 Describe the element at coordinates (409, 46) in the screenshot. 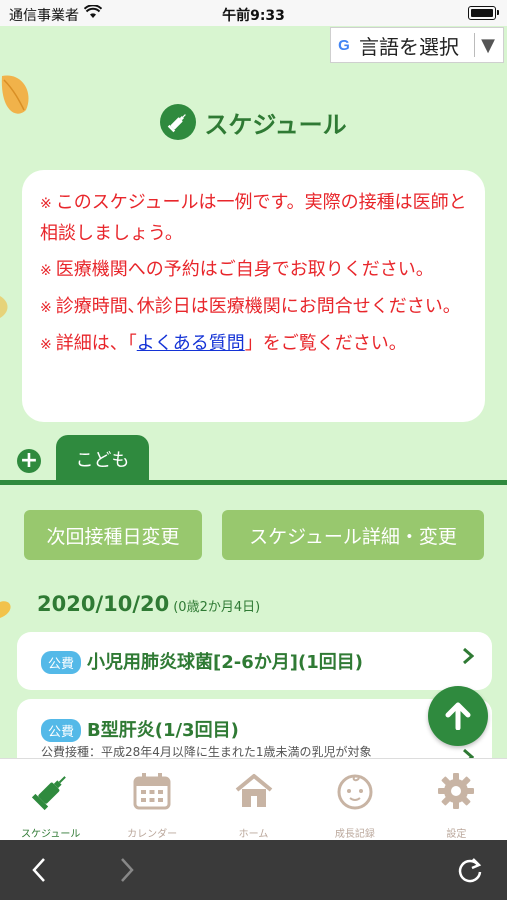

I see `language-selector-label: 言語を選択` at that location.